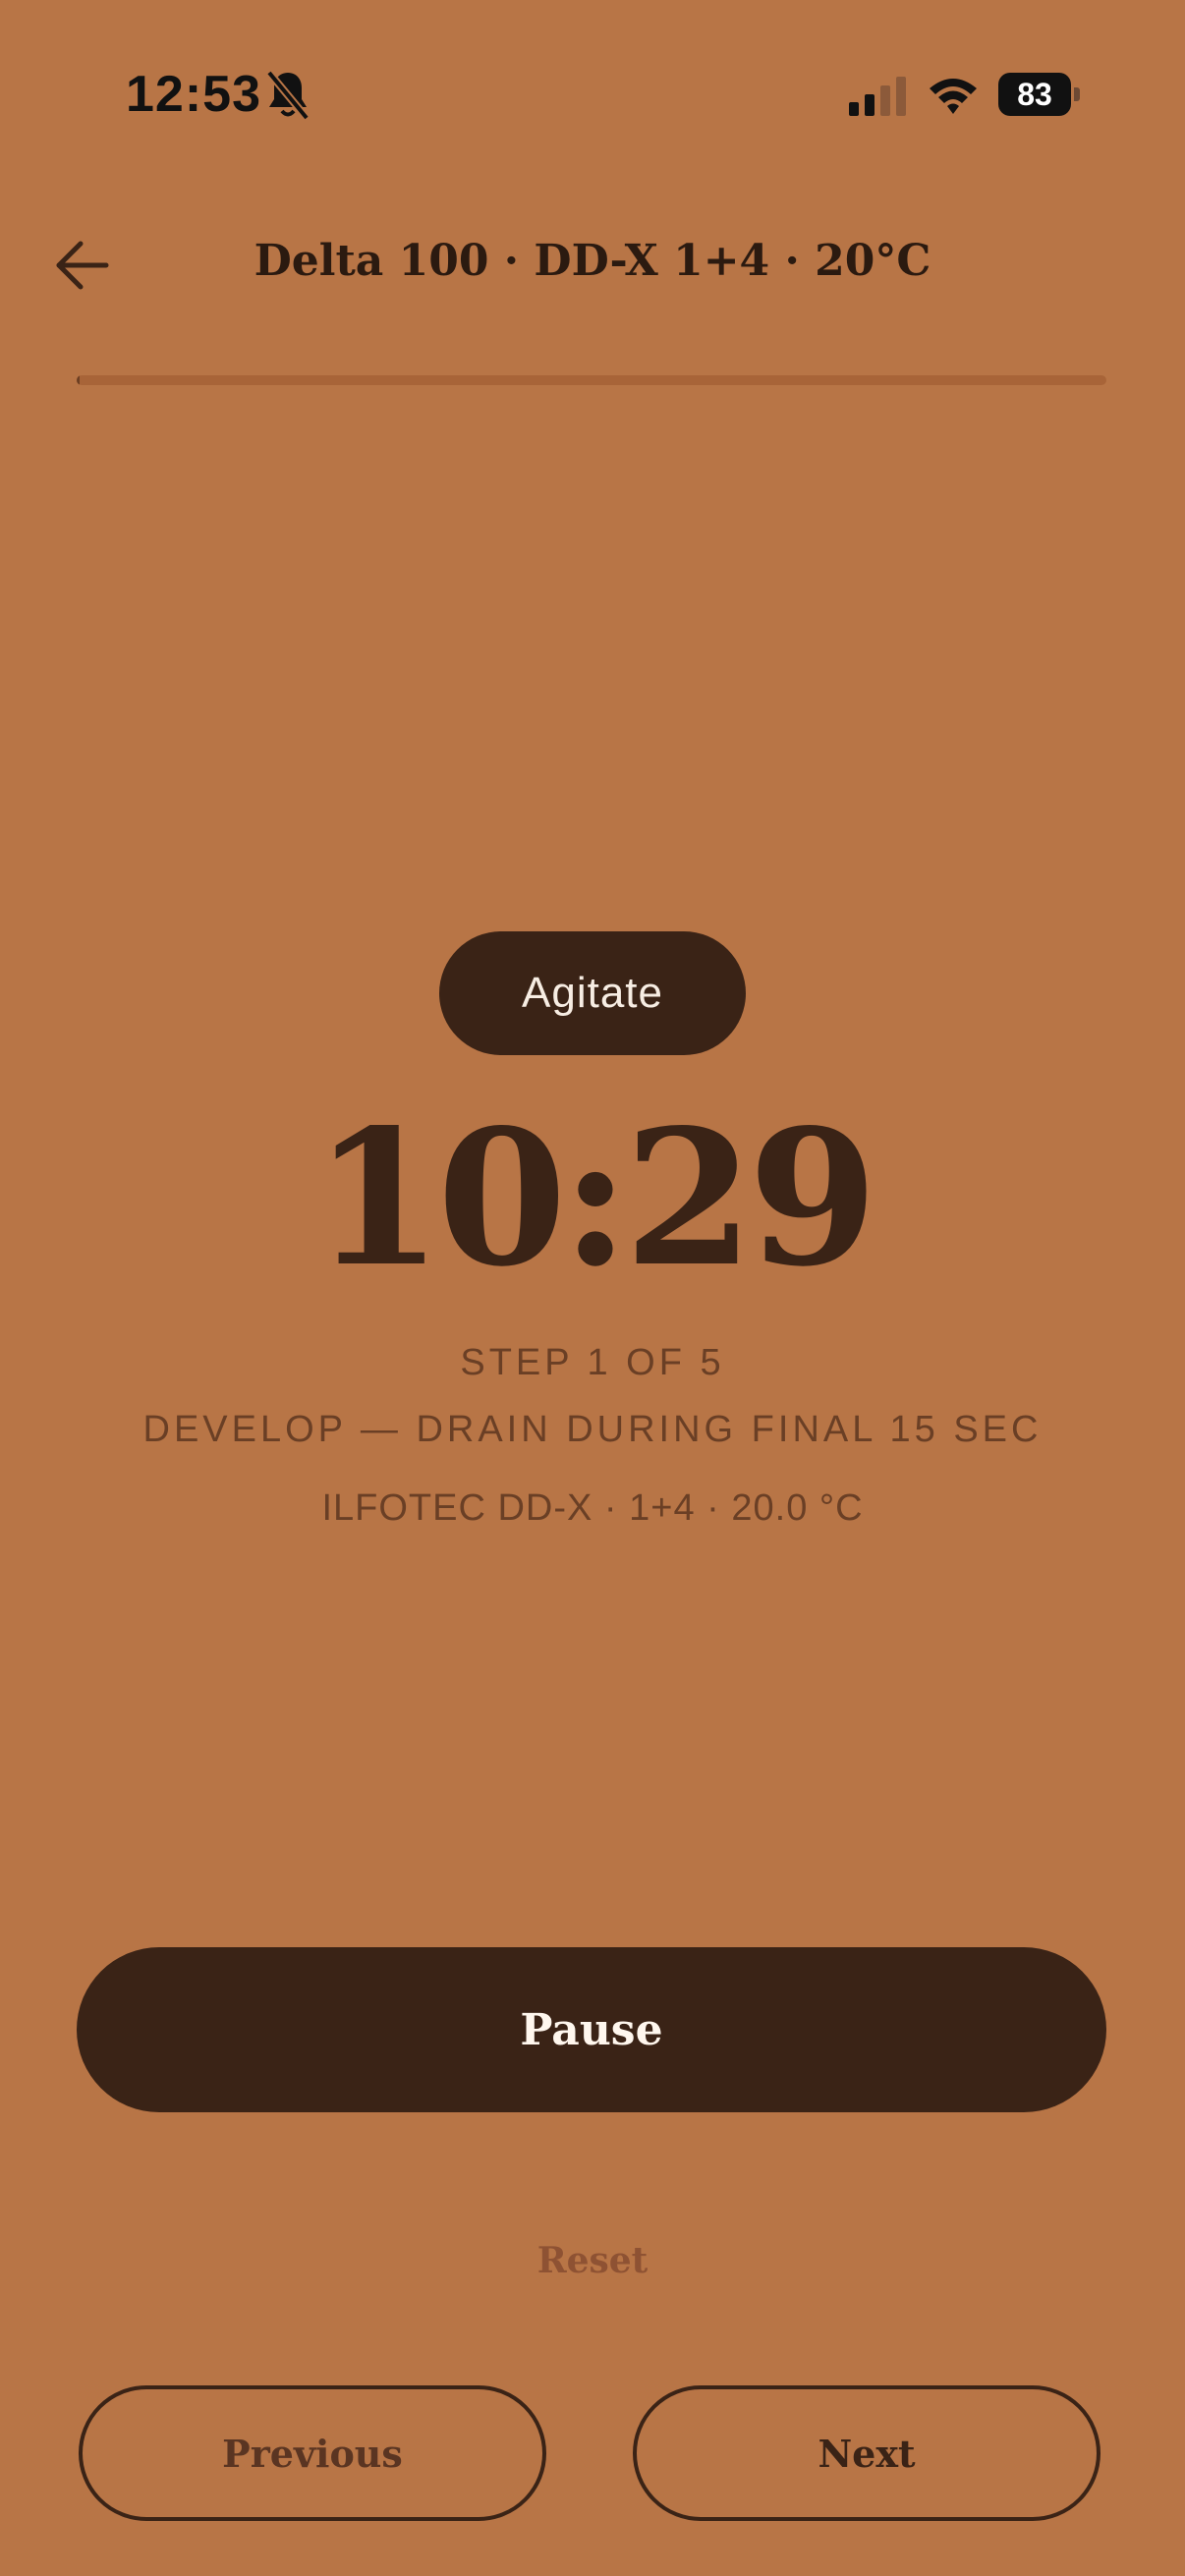 This screenshot has width=1185, height=2576. Describe the element at coordinates (592, 1362) in the screenshot. I see `step-counter: STEP 1 OF 5` at that location.